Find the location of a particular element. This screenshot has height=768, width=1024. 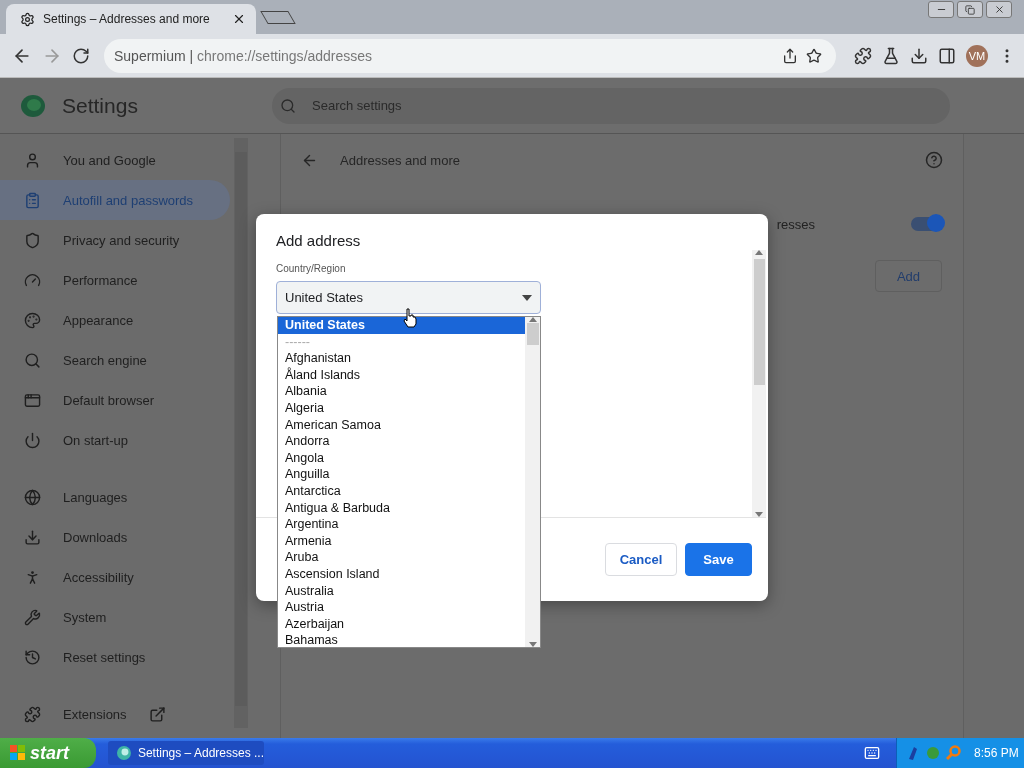

dropdown-option: United States is located at coordinates (401, 325).